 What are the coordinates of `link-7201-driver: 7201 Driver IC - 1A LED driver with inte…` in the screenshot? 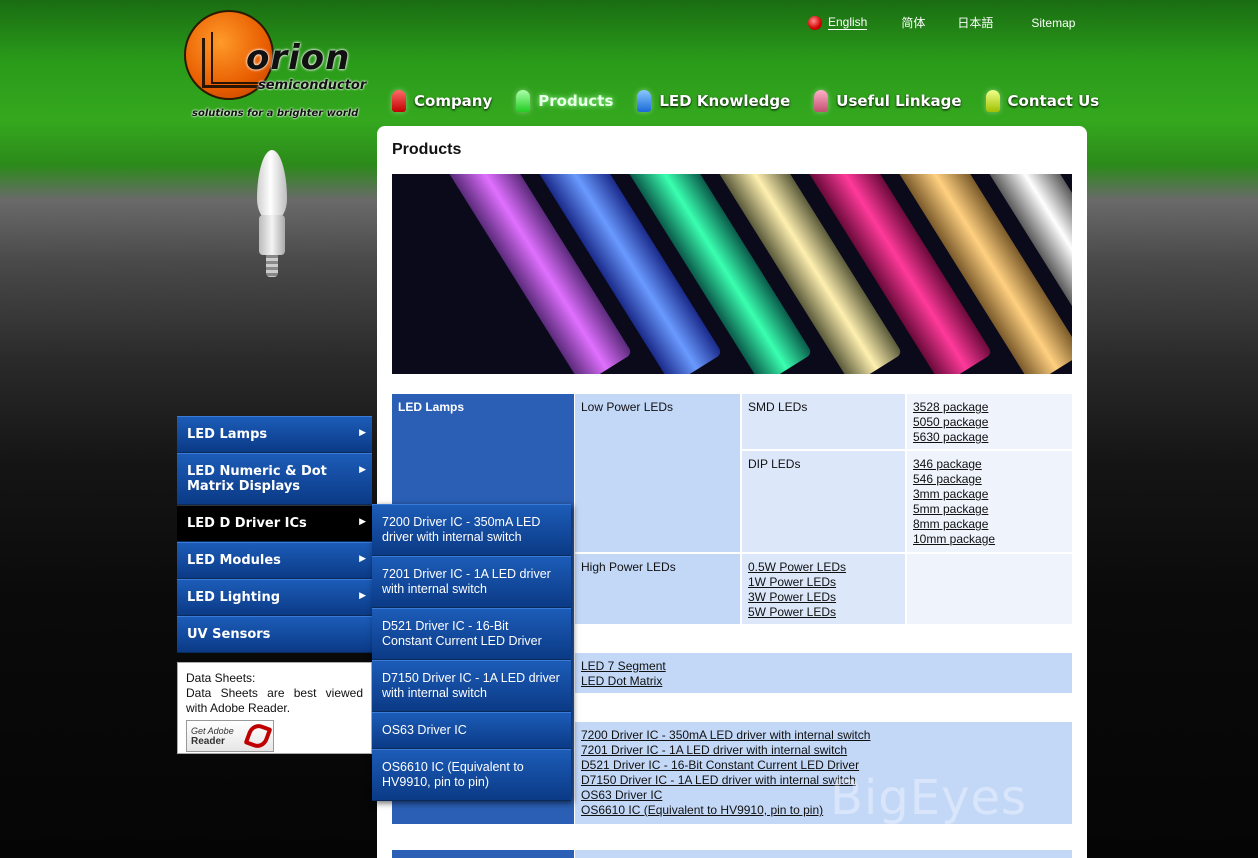 It's located at (823, 750).